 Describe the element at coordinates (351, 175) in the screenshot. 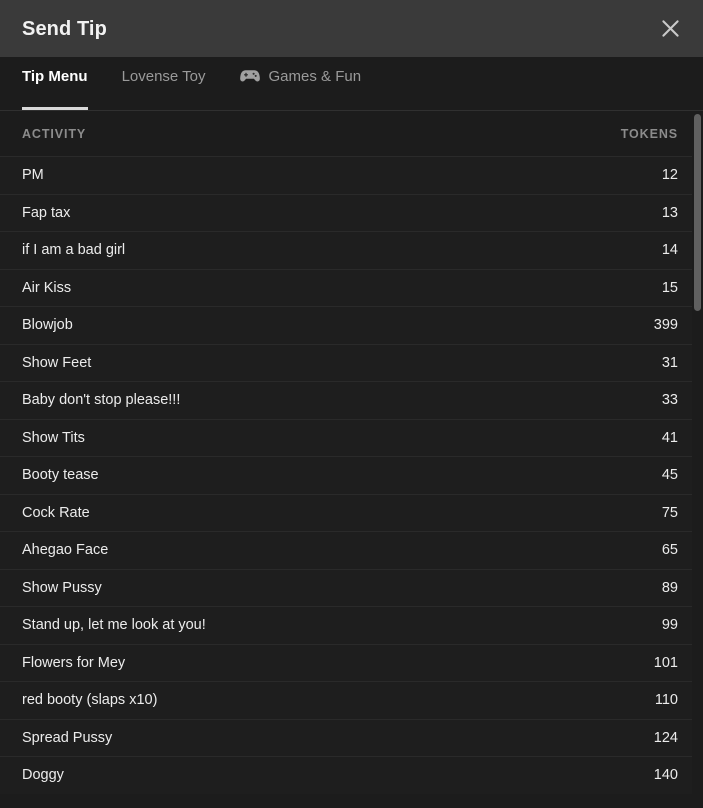

I see `table-row: PM 12` at that location.